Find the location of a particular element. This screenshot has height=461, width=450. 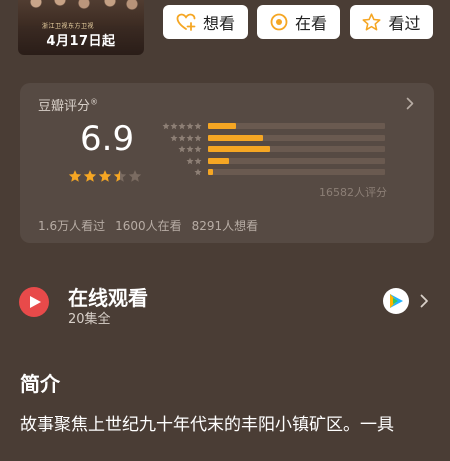

want-to-watch-label: 想看 is located at coordinates (218, 23).